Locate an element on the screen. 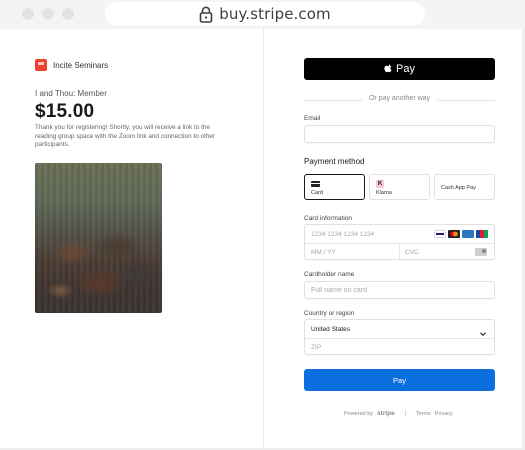 The height and width of the screenshot is (450, 525). window-minimize-dot is located at coordinates (48, 14).